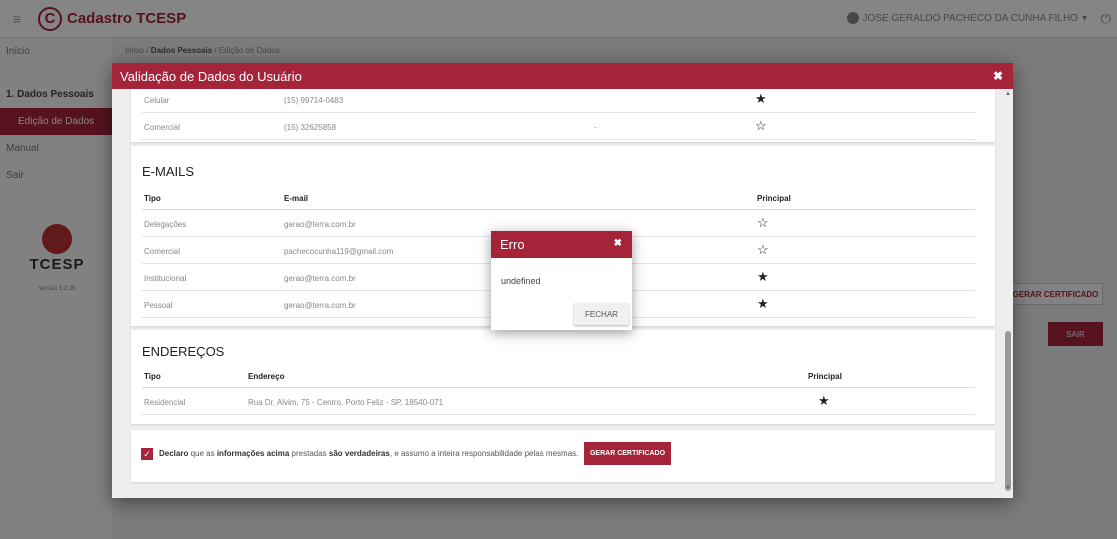  Describe the element at coordinates (1008, 411) in the screenshot. I see `scrollbar-thumb` at that location.